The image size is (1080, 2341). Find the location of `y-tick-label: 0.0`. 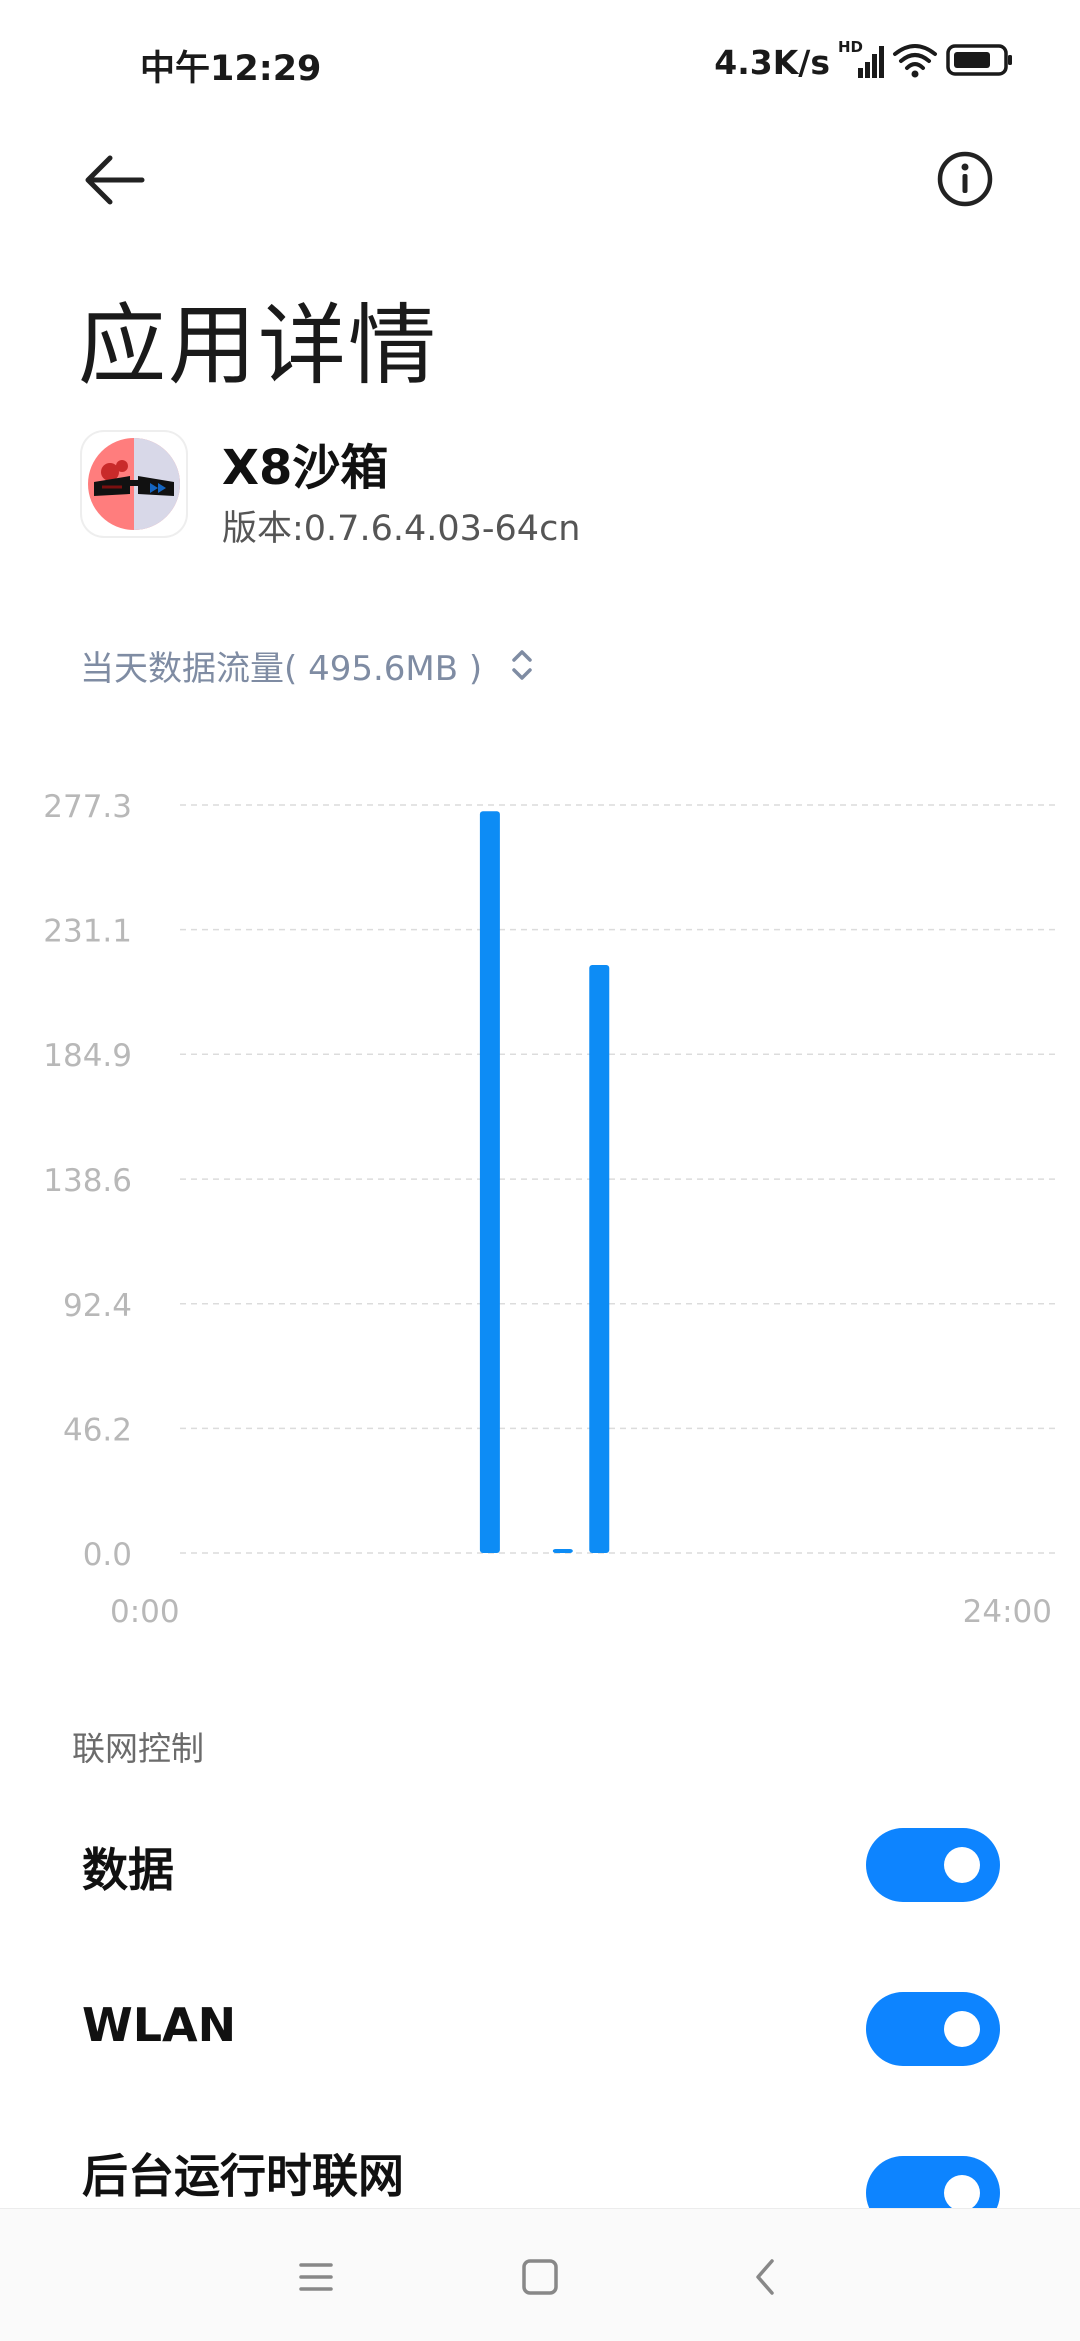

y-tick-label: 0.0 is located at coordinates (107, 1555).